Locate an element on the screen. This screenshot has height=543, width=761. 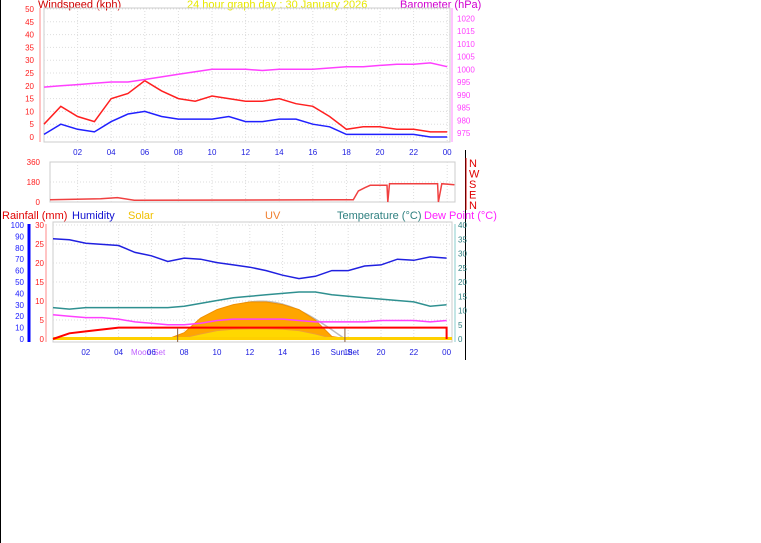
wind-tick-label: 15 is located at coordinates (29, 99).